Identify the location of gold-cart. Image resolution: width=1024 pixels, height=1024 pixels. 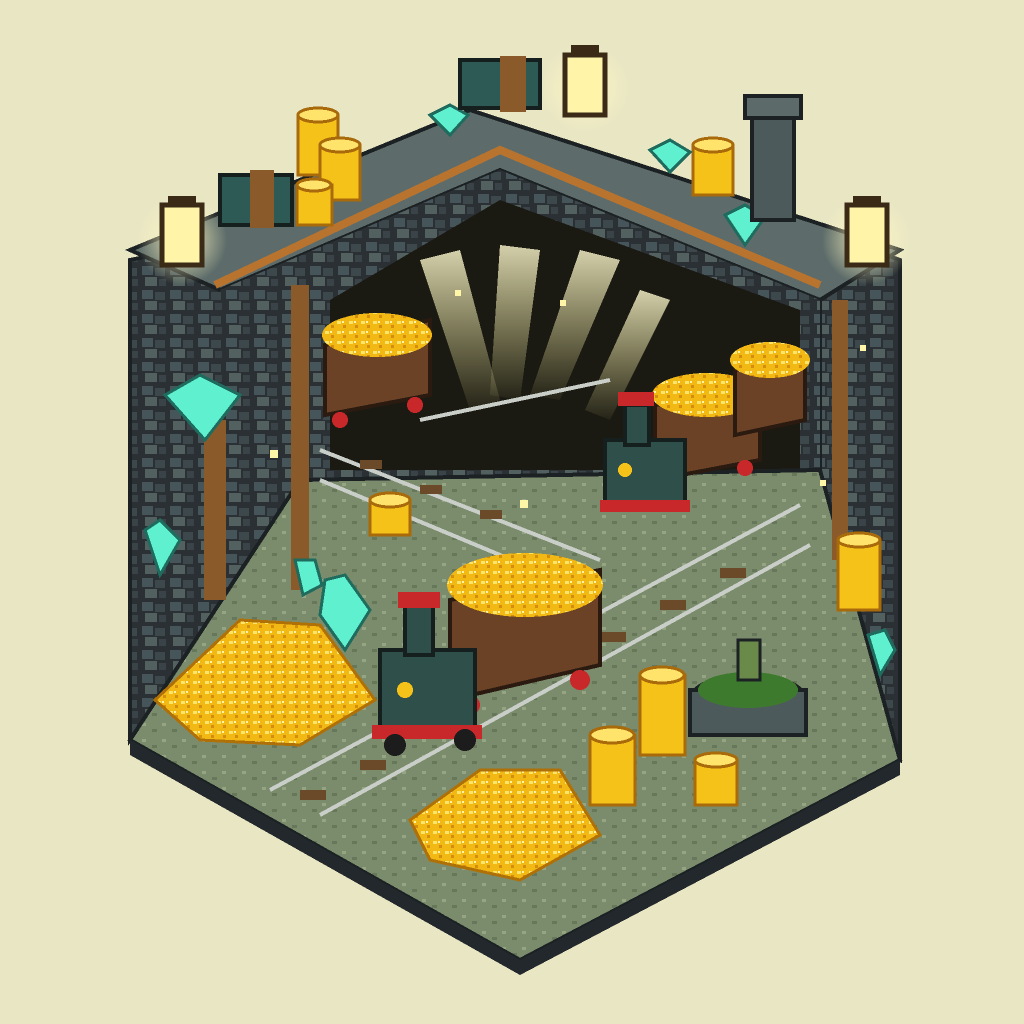
(770, 390).